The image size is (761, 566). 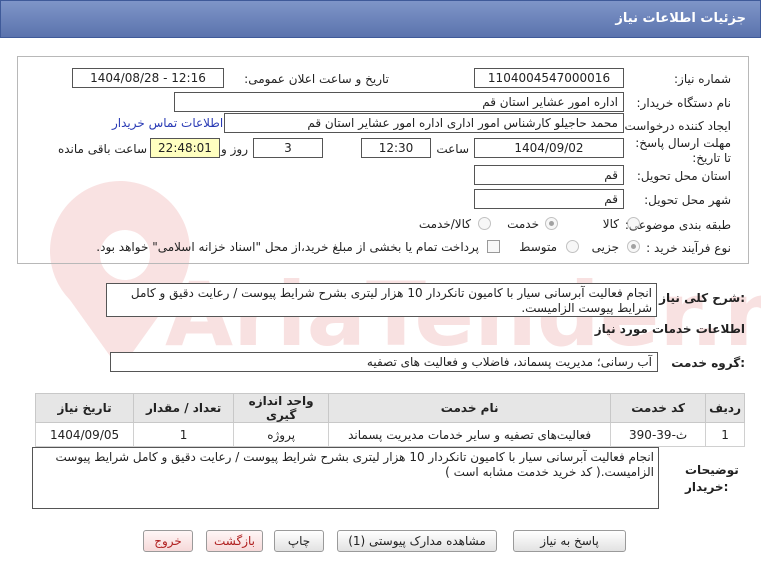 What do you see at coordinates (538, 247) in the screenshot?
I see `process-option-medium: متوسط` at bounding box center [538, 247].